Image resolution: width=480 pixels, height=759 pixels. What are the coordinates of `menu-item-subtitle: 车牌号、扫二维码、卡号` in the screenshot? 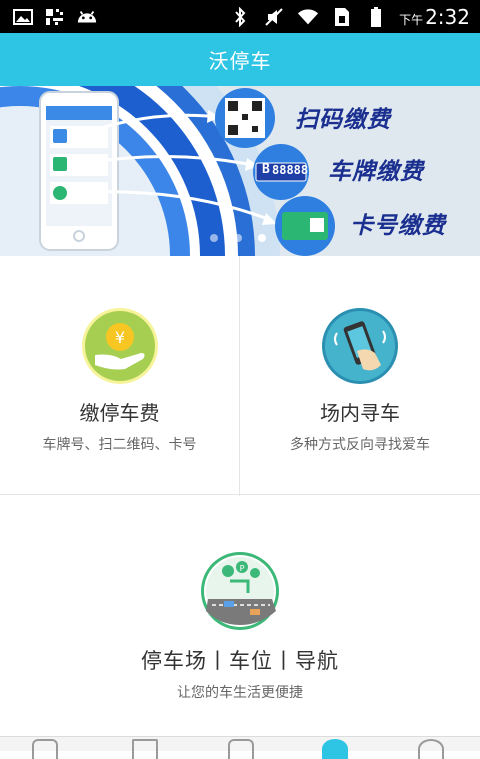 It's located at (119, 445).